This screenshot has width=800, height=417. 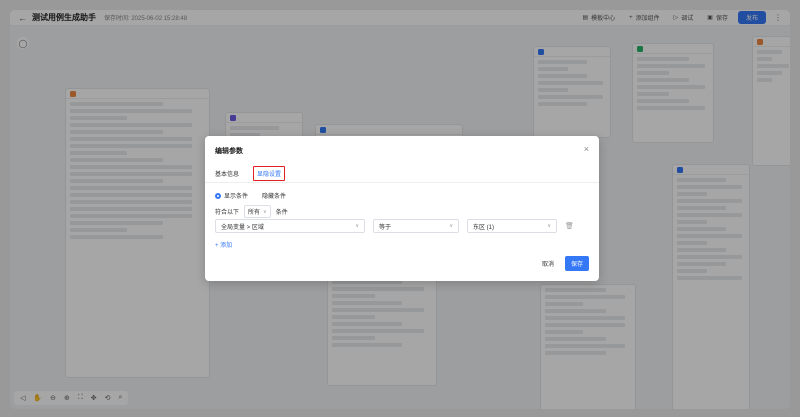 What do you see at coordinates (402, 182) in the screenshot?
I see `tab-divider` at bounding box center [402, 182].